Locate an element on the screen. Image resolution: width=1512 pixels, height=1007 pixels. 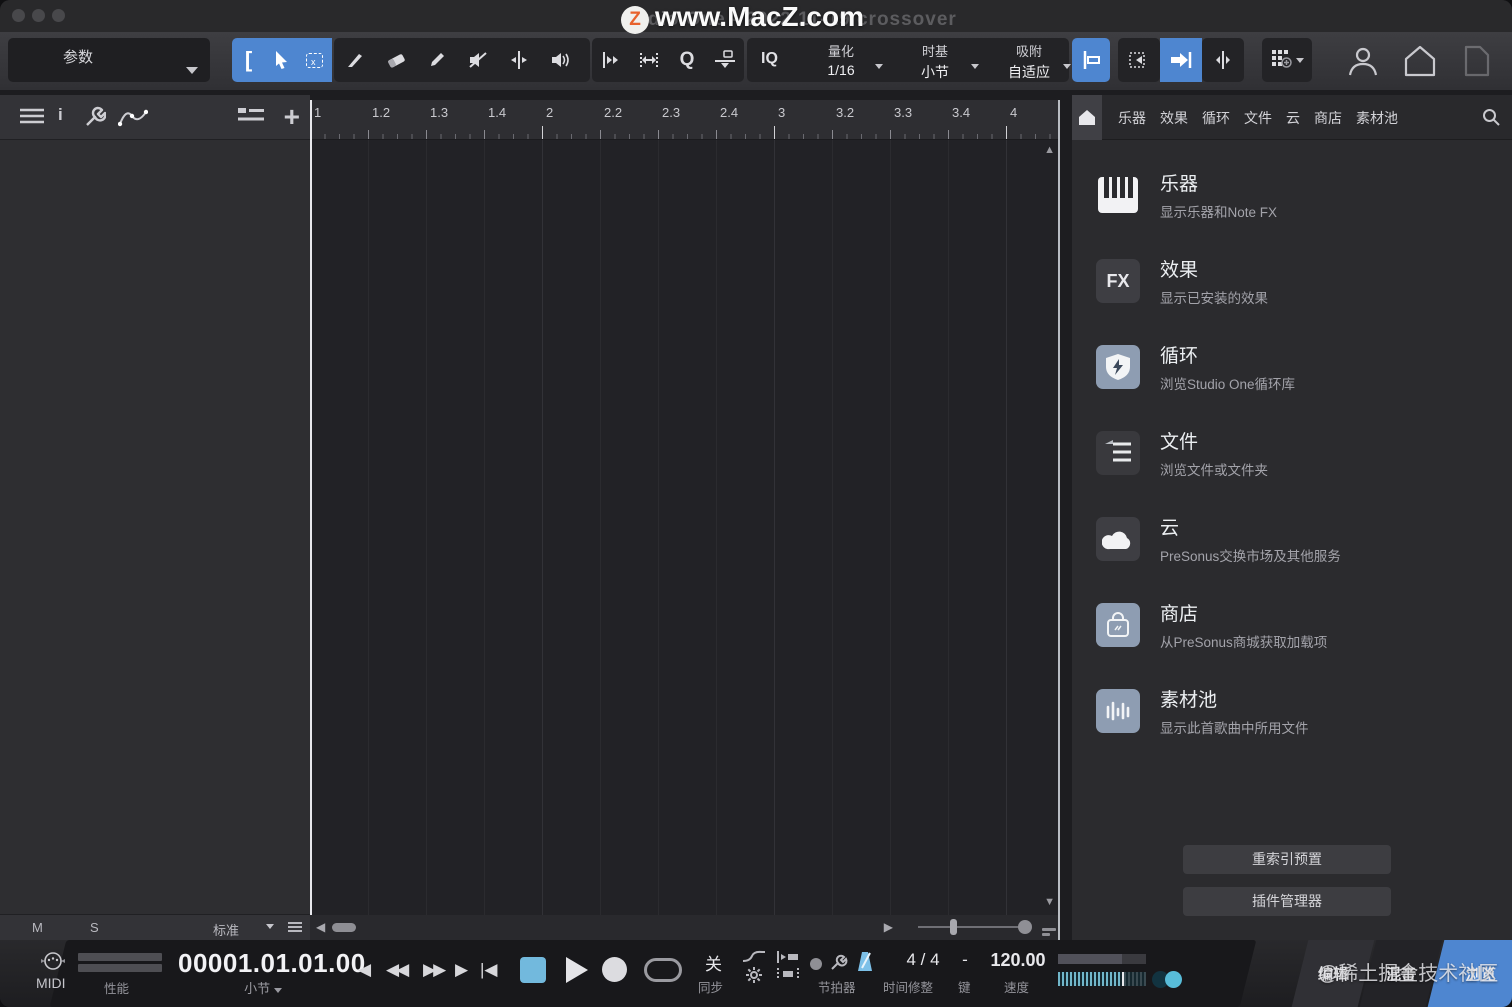
tab-loops: 循环 is located at coordinates (1216, 118).